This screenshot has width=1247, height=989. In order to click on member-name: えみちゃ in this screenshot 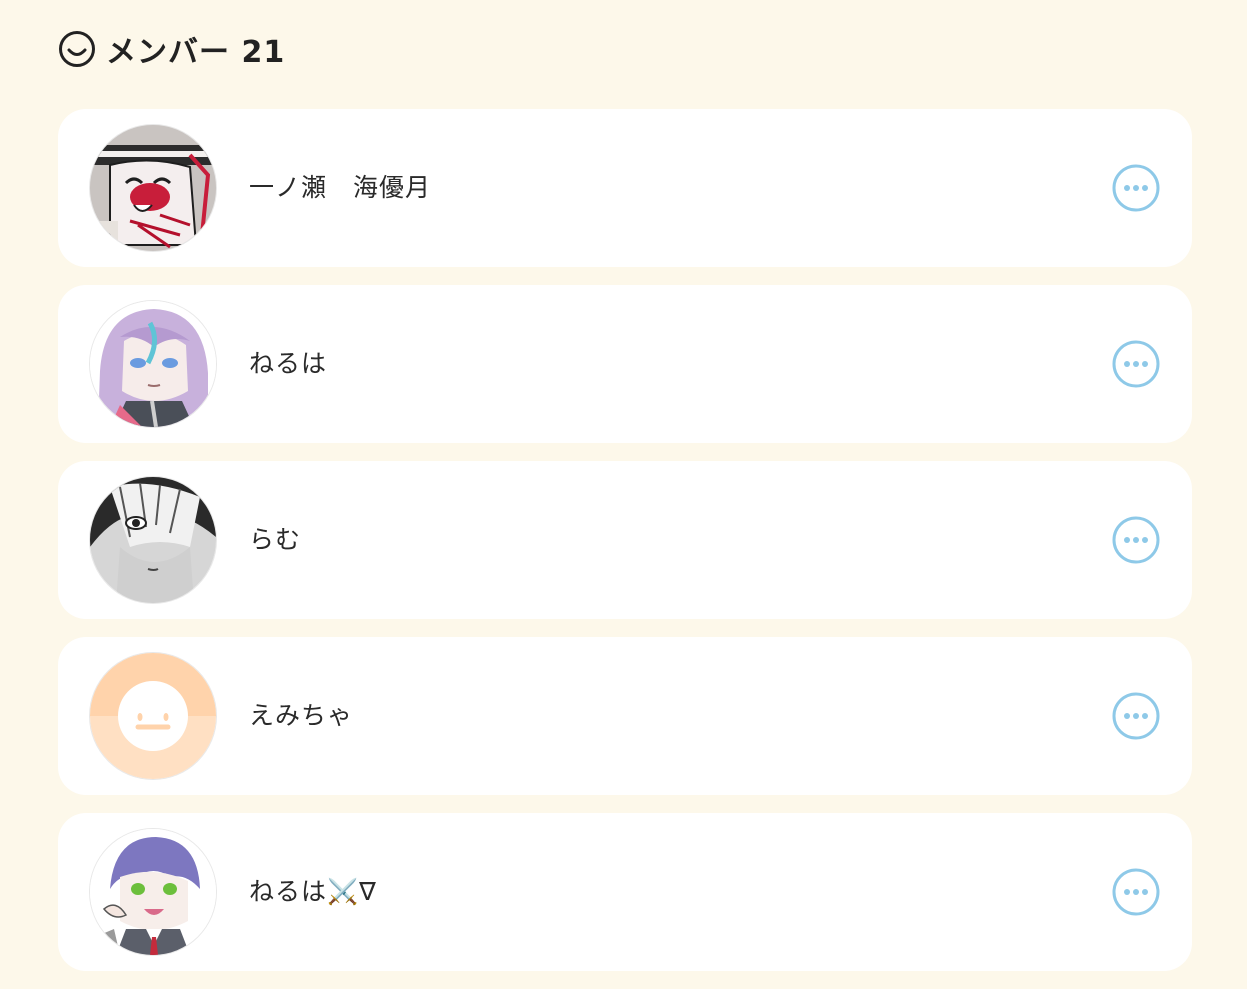, I will do `click(301, 715)`.